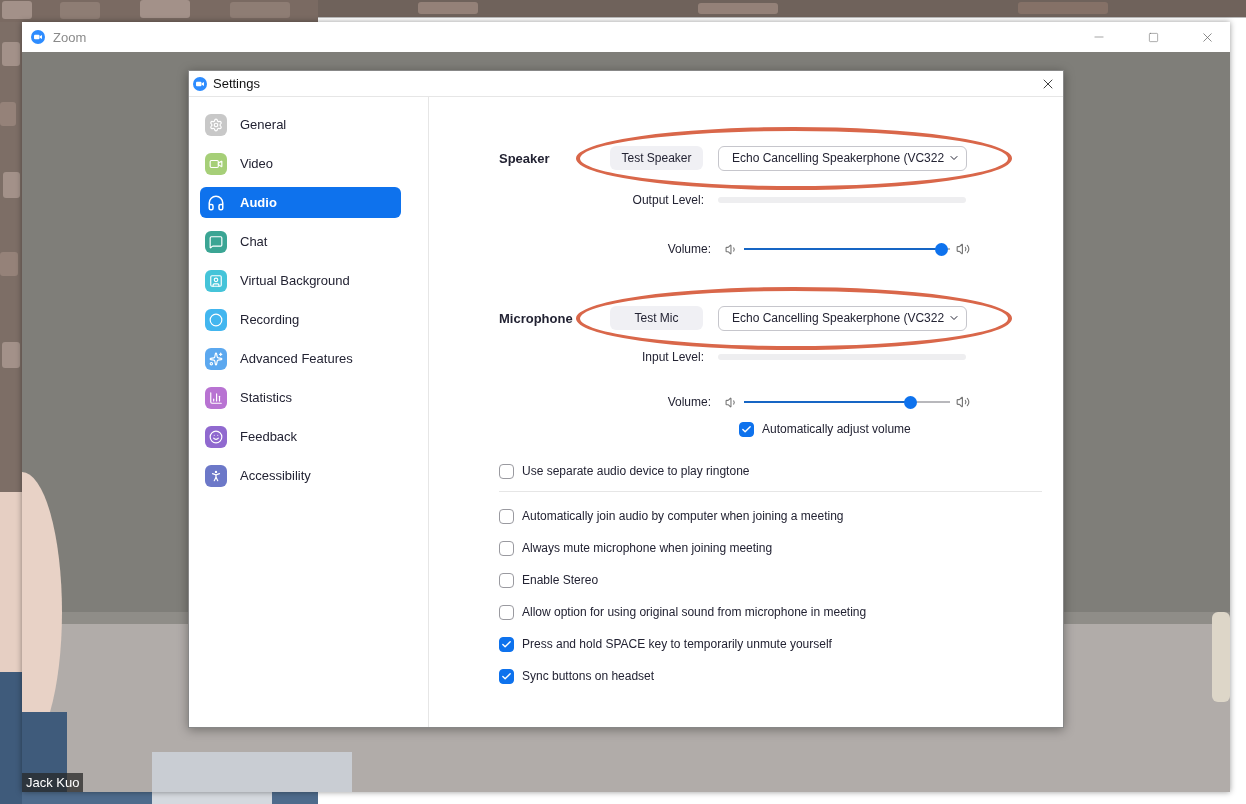 The height and width of the screenshot is (804, 1246). What do you see at coordinates (70, 37) in the screenshot?
I see `window-title: Zoom` at bounding box center [70, 37].